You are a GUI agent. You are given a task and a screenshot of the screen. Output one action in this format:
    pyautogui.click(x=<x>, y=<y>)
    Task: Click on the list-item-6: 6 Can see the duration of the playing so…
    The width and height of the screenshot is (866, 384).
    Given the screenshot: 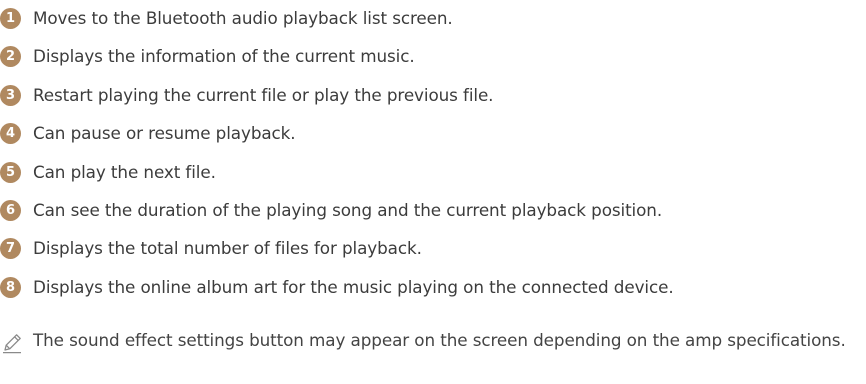 What is the action you would take?
    pyautogui.click(x=331, y=210)
    